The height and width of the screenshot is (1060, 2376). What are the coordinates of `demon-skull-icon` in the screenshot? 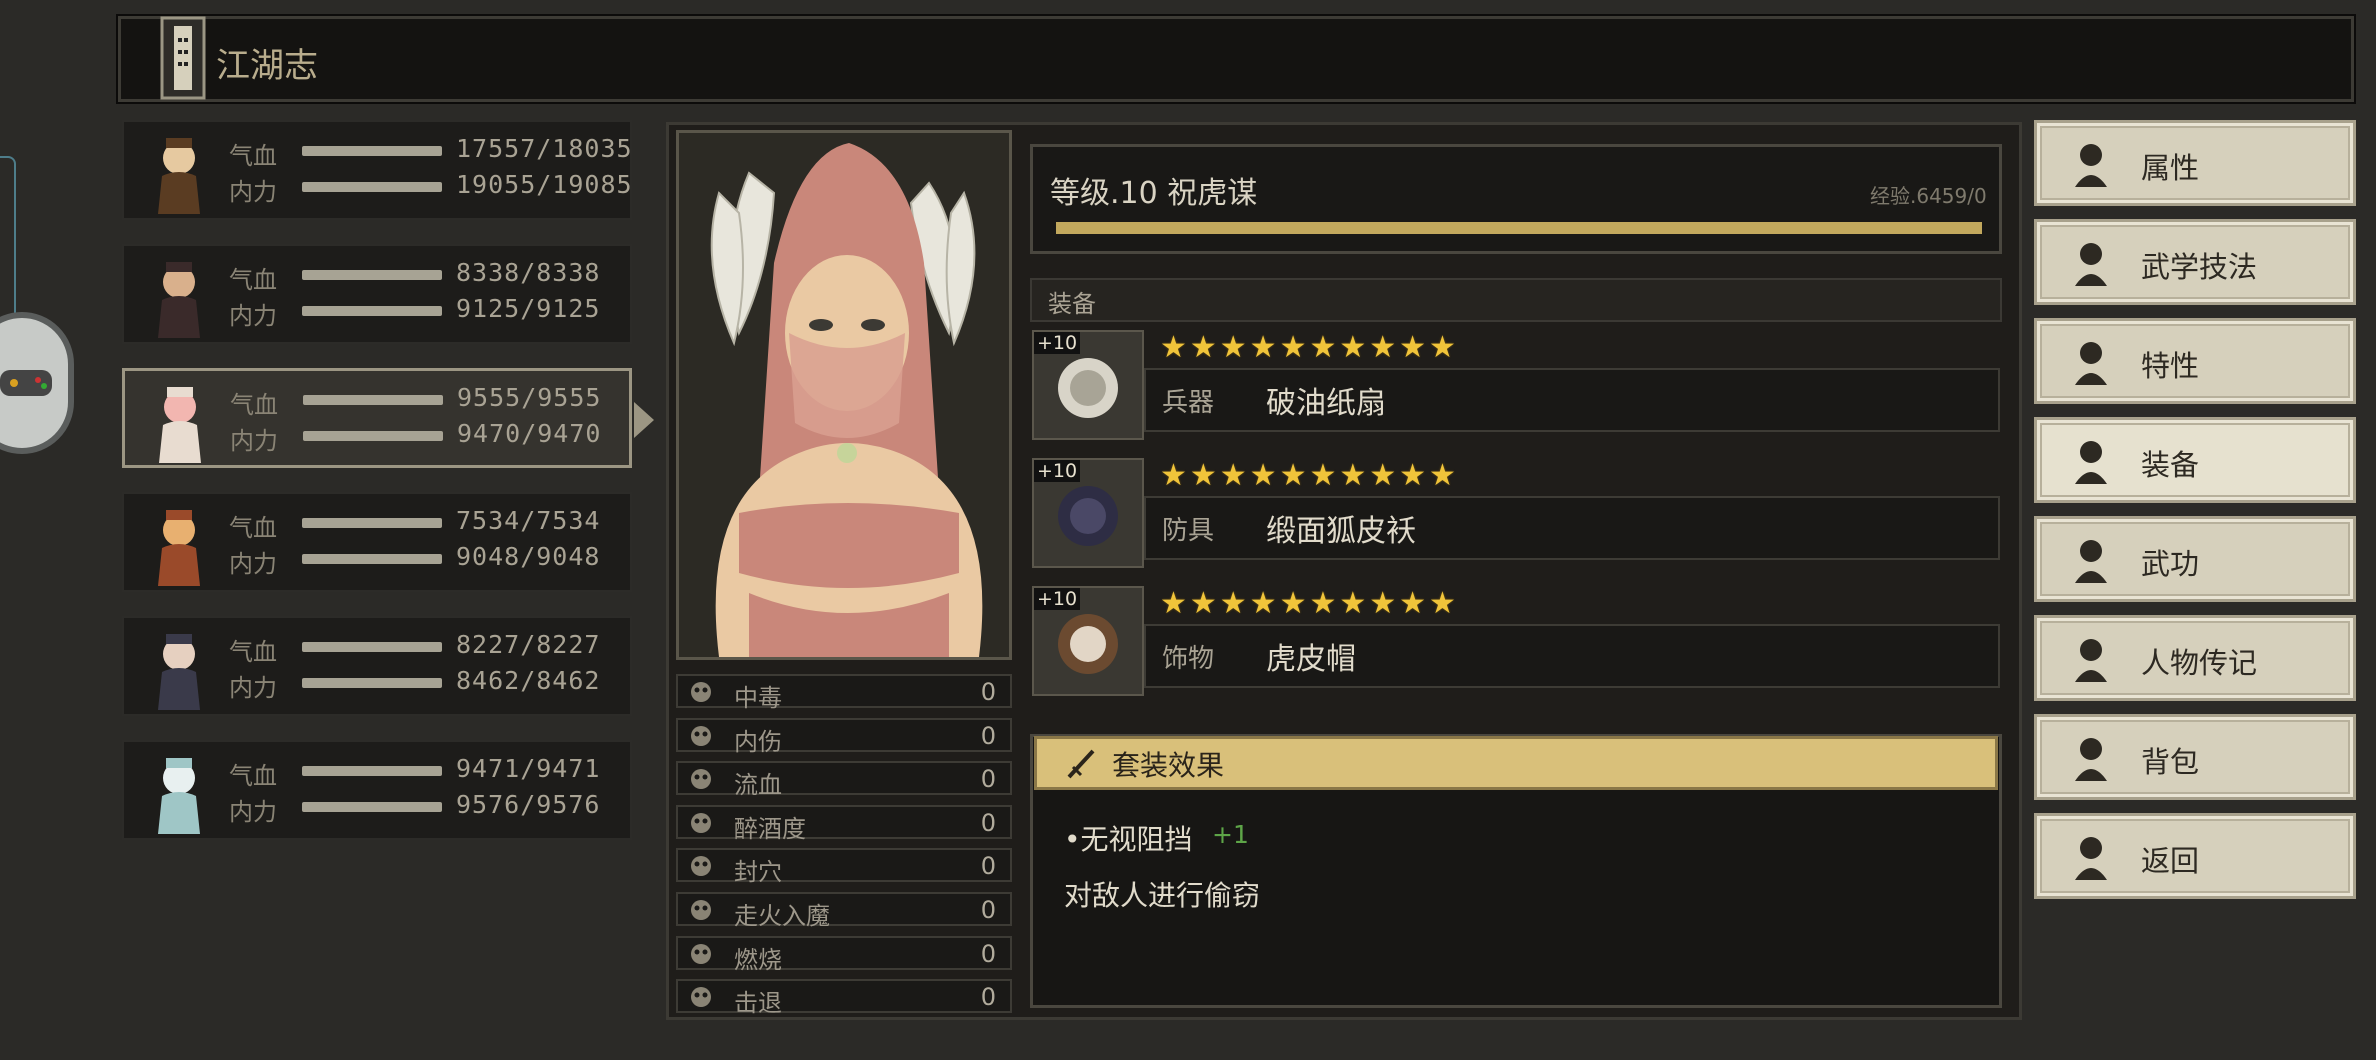 It's located at (701, 910).